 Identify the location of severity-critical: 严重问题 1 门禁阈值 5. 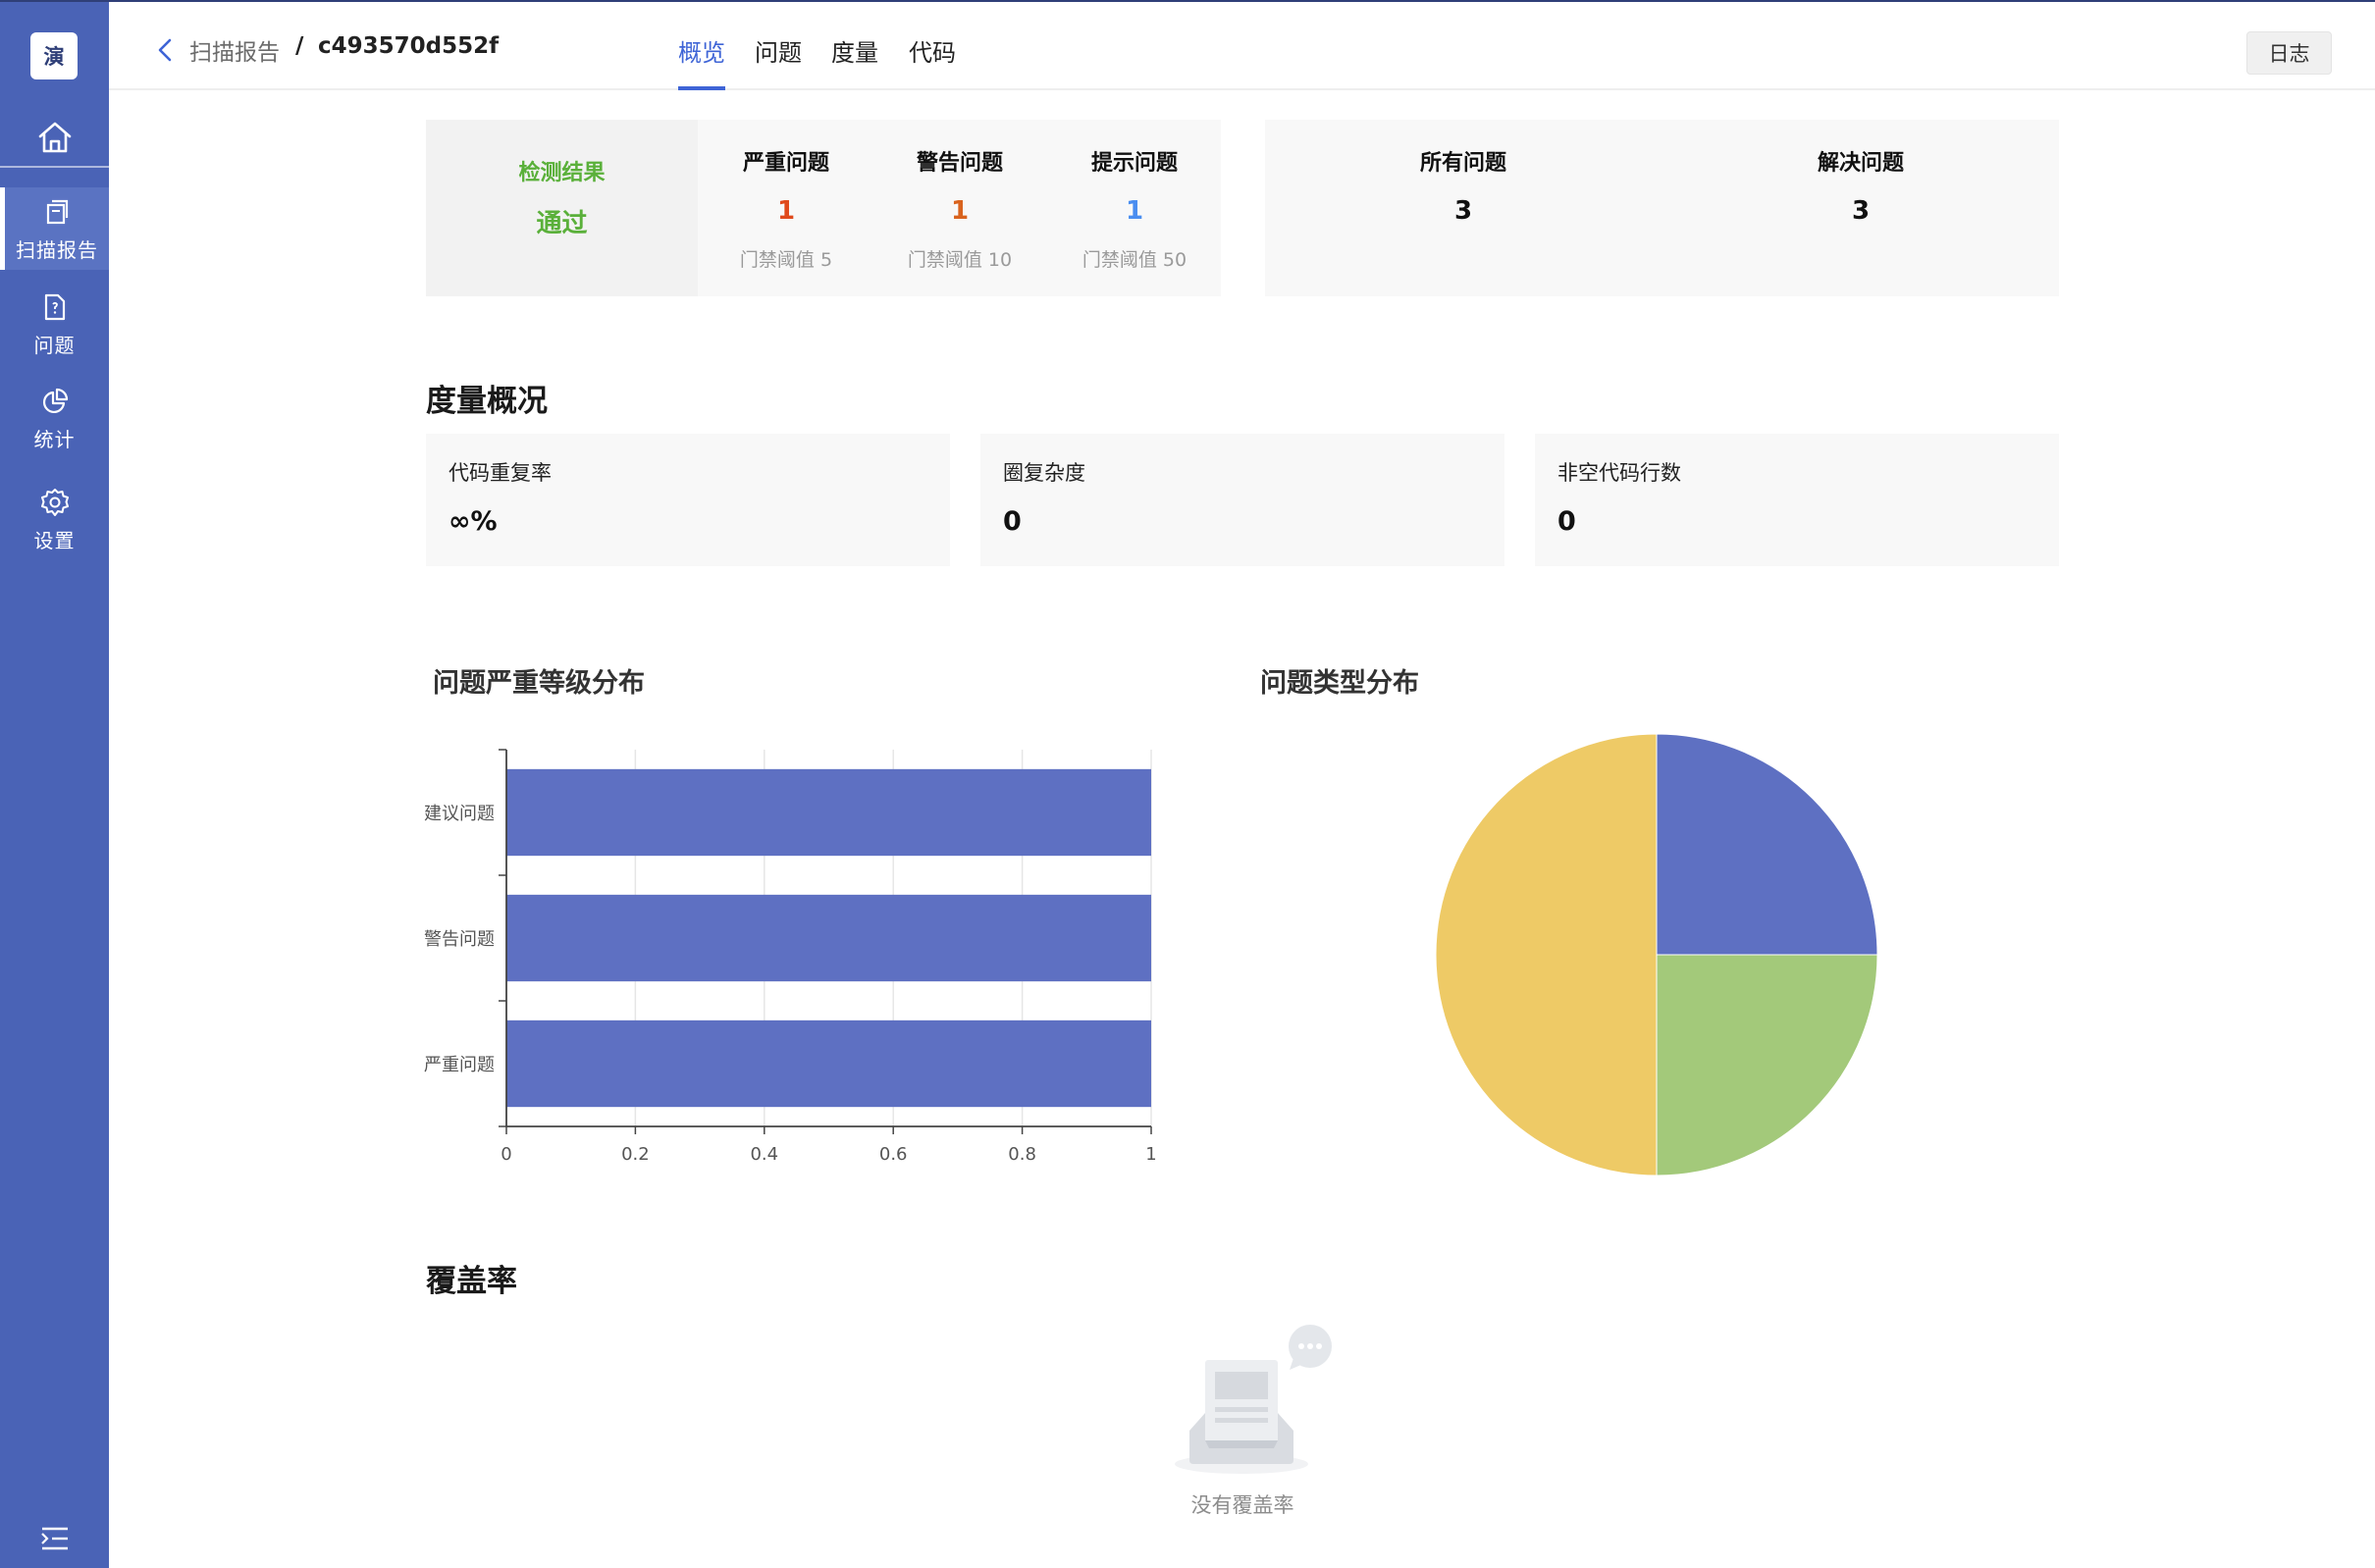
(786, 208).